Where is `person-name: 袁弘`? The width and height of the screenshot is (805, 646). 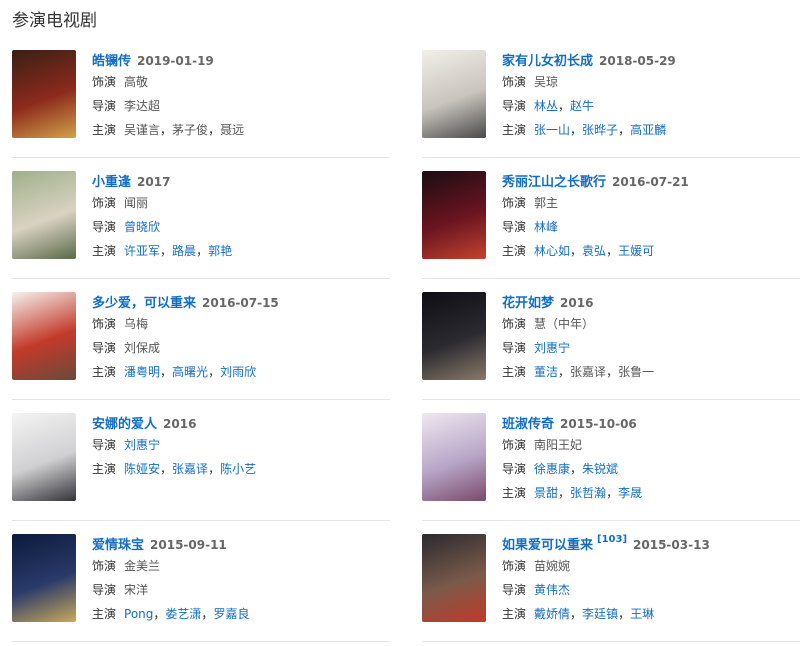
person-name: 袁弘 is located at coordinates (594, 251).